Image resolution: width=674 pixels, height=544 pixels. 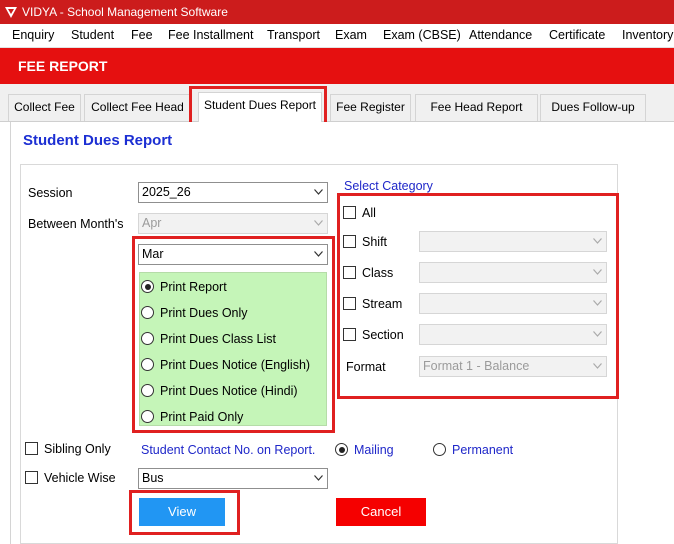 What do you see at coordinates (233, 334) in the screenshot?
I see `month-options-highlight` at bounding box center [233, 334].